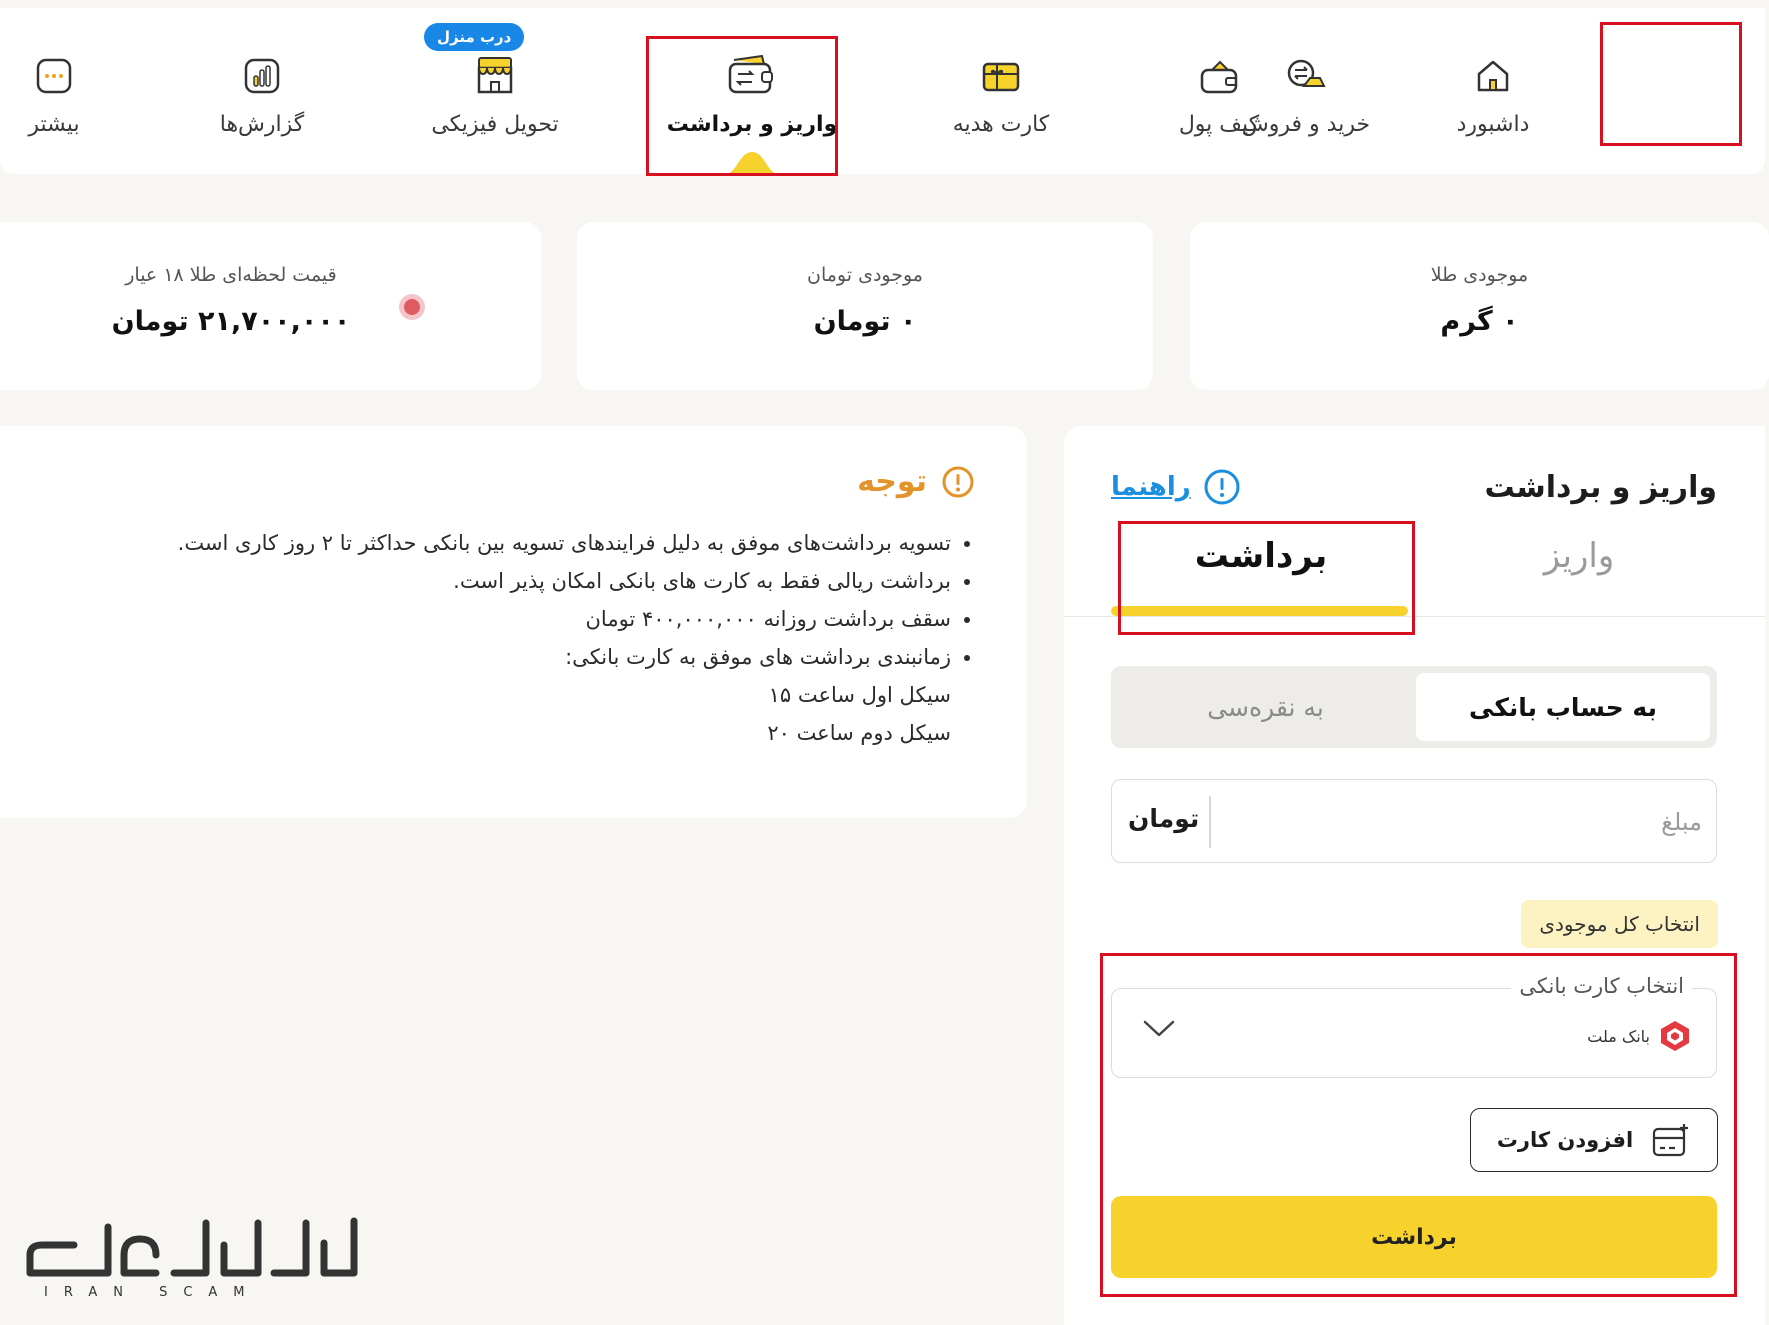 This screenshot has height=1325, width=1769. Describe the element at coordinates (859, 733) in the screenshot. I see `notice-cycle: سیکل دوم ساعت ۲۰` at that location.